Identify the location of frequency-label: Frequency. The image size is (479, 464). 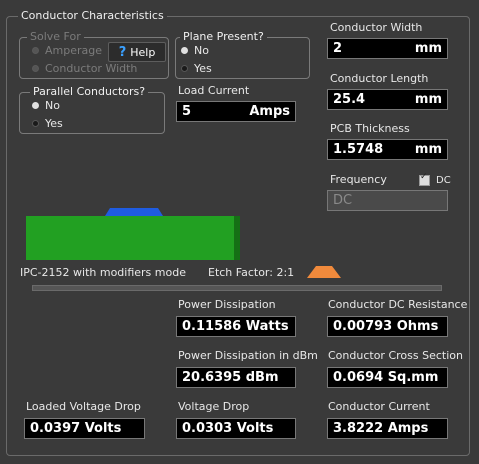
(358, 179).